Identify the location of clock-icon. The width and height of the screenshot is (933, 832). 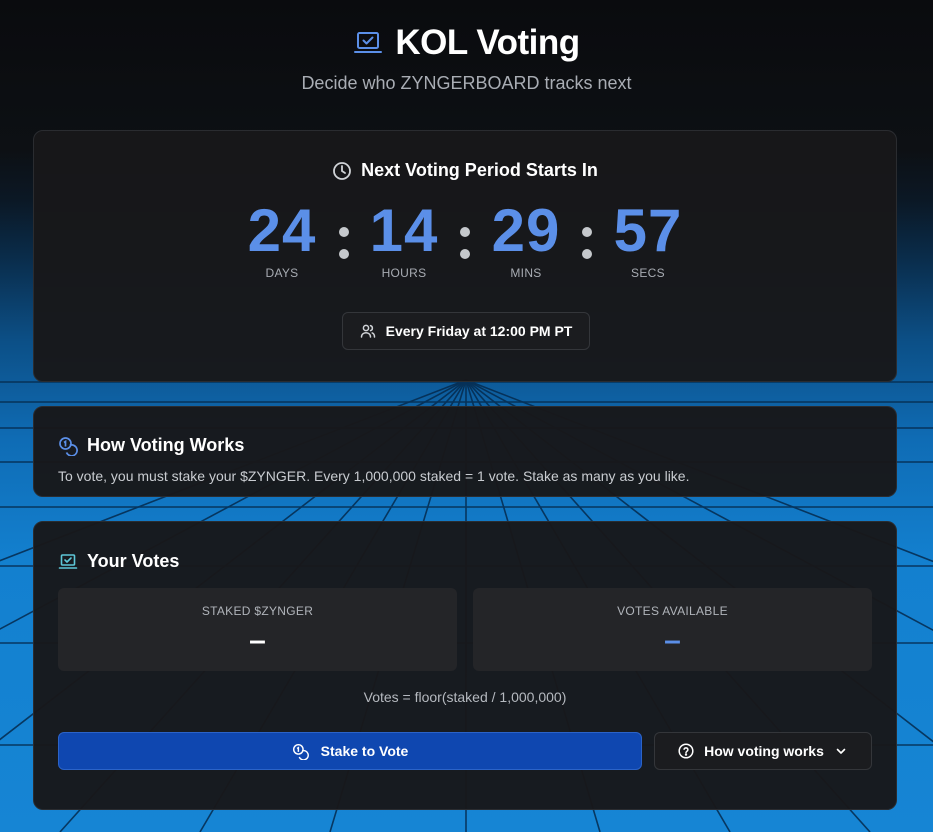
(342, 171).